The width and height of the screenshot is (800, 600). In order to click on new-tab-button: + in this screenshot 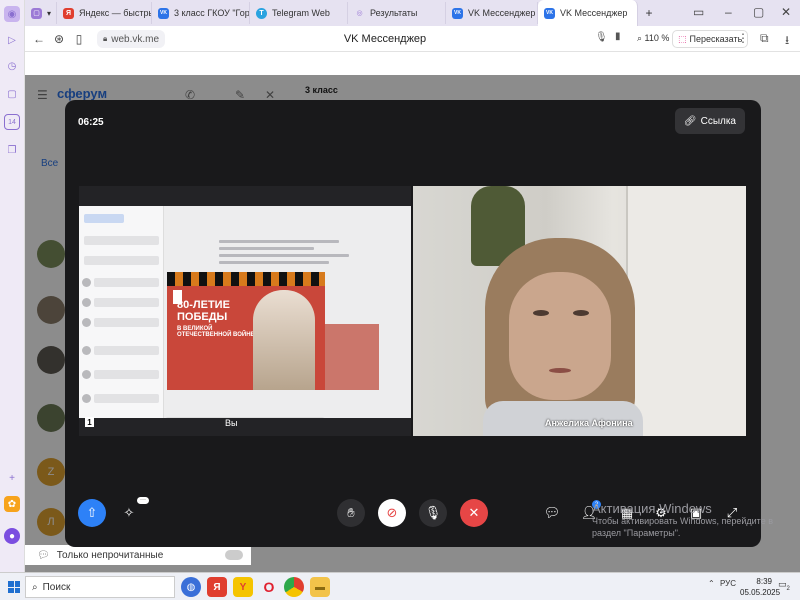, I will do `click(649, 13)`.